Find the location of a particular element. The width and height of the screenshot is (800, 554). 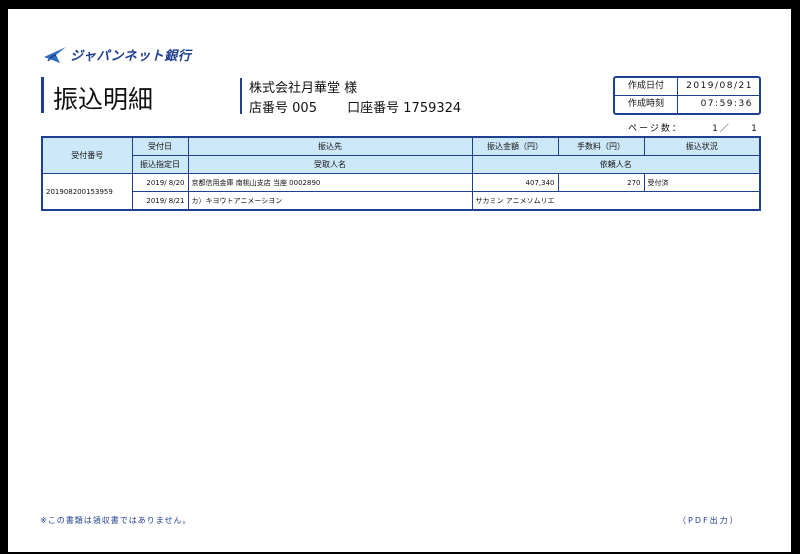

cell-scheduled-date: 2019/ 8/21 is located at coordinates (160, 201).